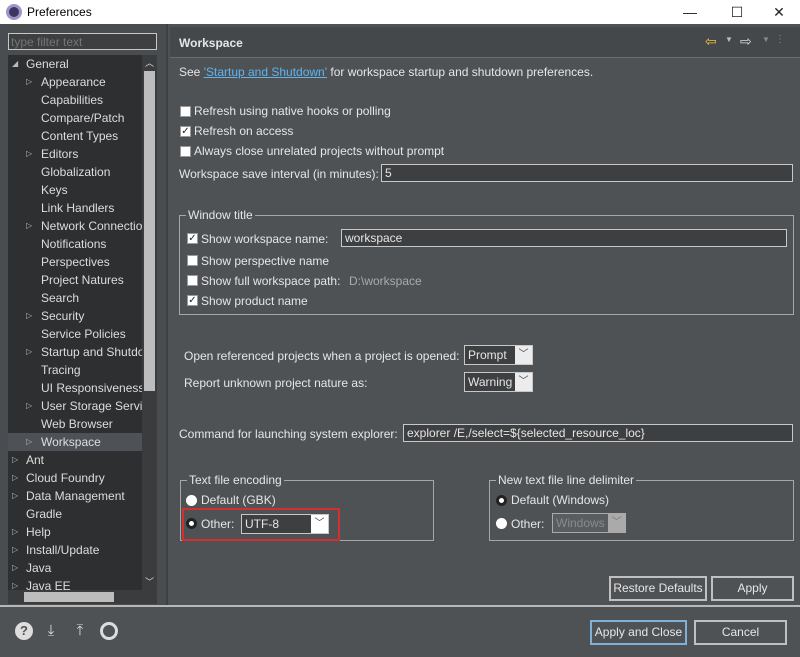 The height and width of the screenshot is (657, 800). I want to click on tree-item: Keys, so click(75, 190).